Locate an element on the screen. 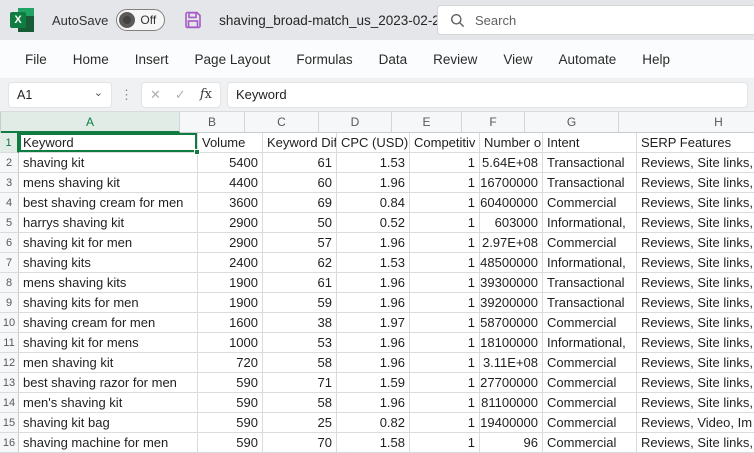 The height and width of the screenshot is (453, 754). cell-A12: men shaving kit is located at coordinates (108, 363).